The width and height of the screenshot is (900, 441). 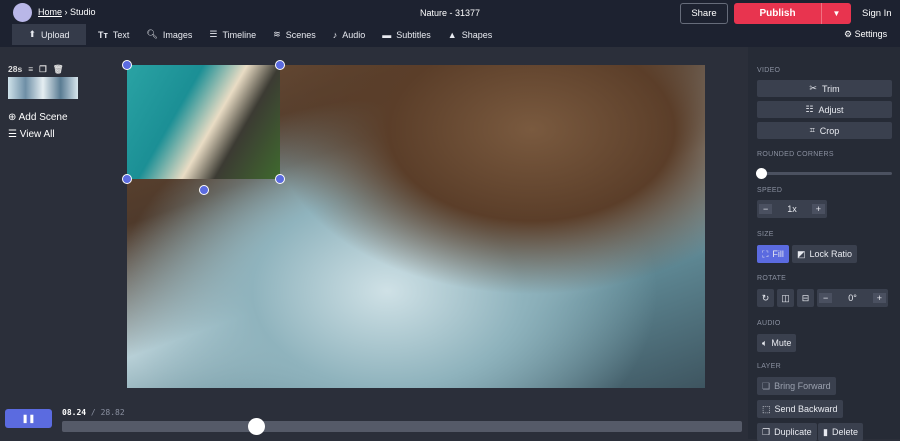 What do you see at coordinates (831, 254) in the screenshot?
I see `lock-ratio-label: Lock Ratio` at bounding box center [831, 254].